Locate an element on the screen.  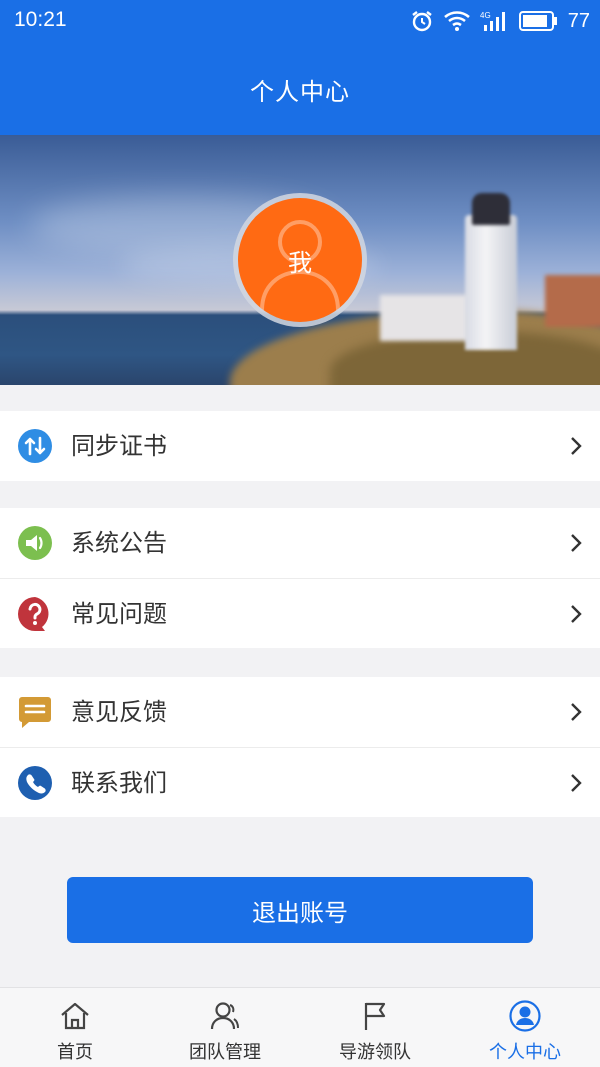
menu-item-label: 同步证书 is located at coordinates (119, 446).